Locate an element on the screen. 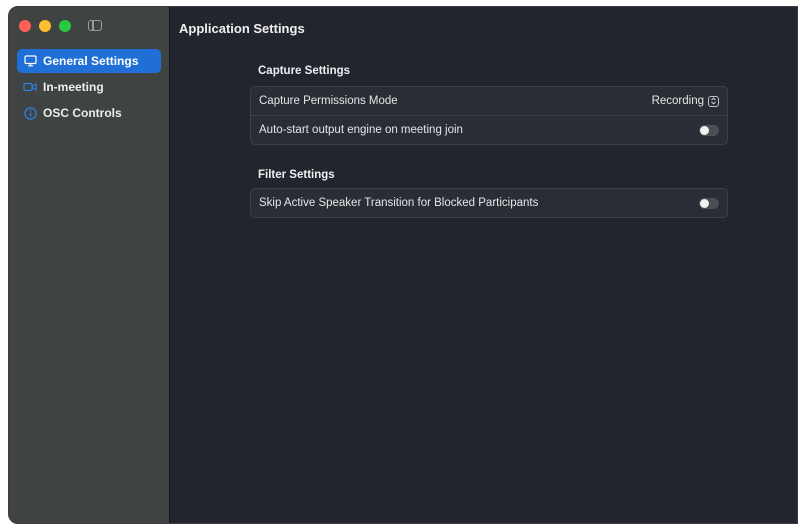 The width and height of the screenshot is (798, 524). sidebar-nav: General Settings In-meeting OSC Controls is located at coordinates (89, 88).